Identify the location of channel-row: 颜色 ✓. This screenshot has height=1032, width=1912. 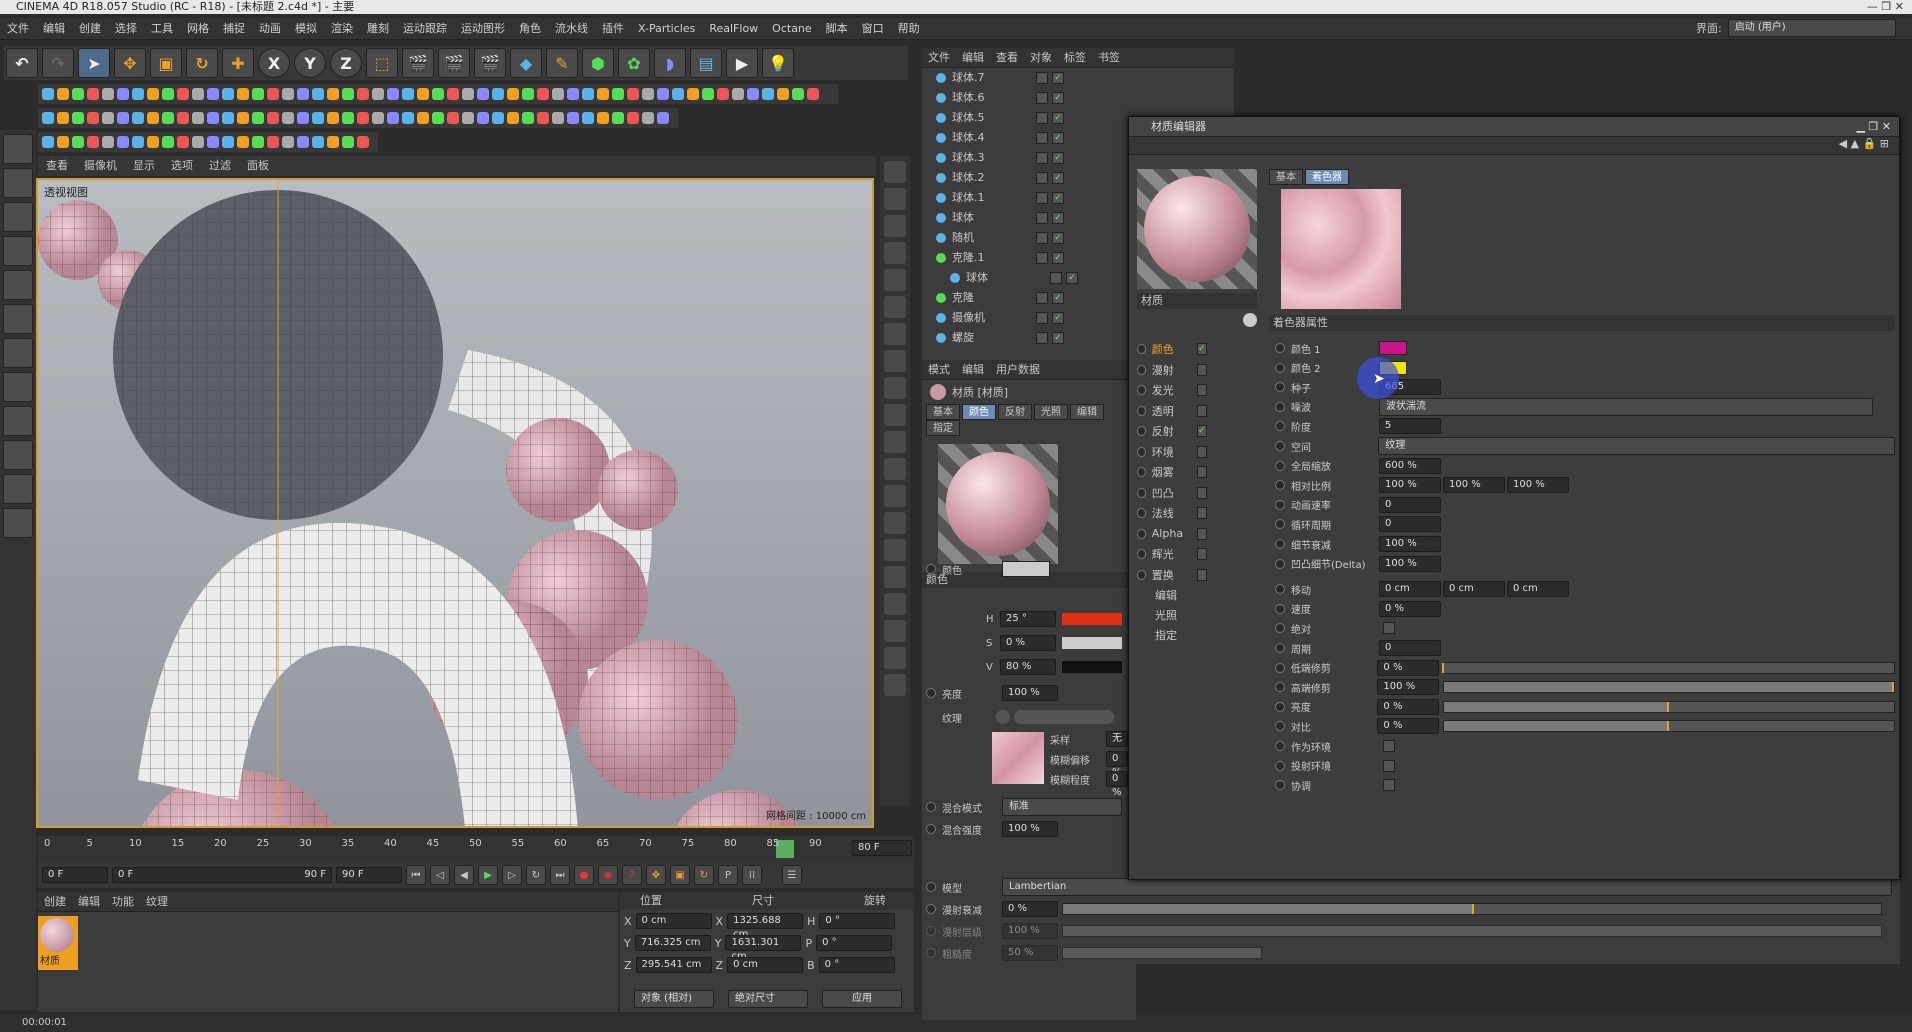
(1172, 349).